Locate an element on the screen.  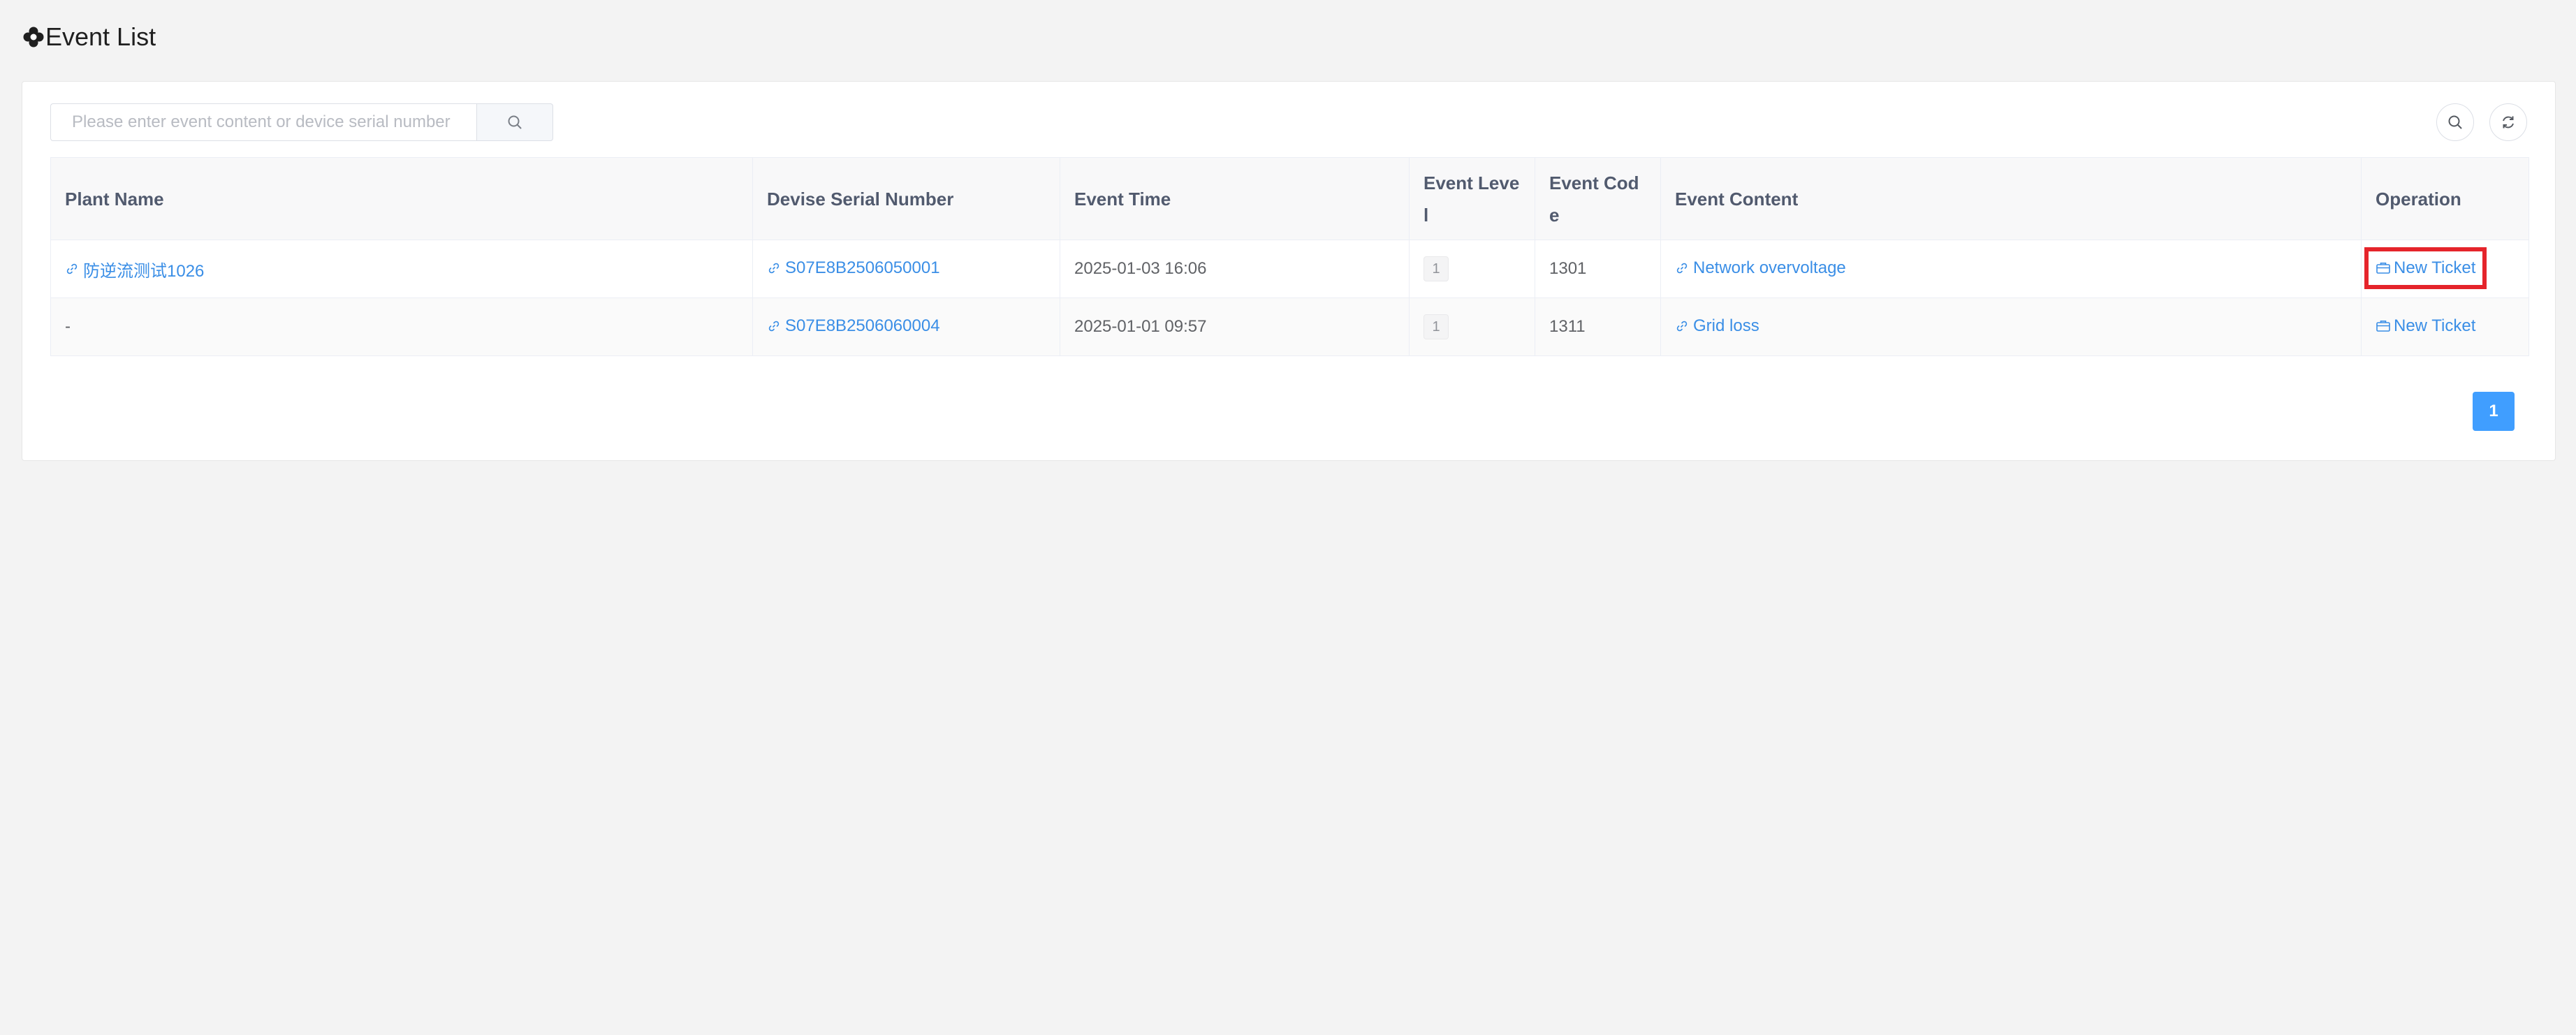
event-content-link: Grid loss is located at coordinates (1717, 326).